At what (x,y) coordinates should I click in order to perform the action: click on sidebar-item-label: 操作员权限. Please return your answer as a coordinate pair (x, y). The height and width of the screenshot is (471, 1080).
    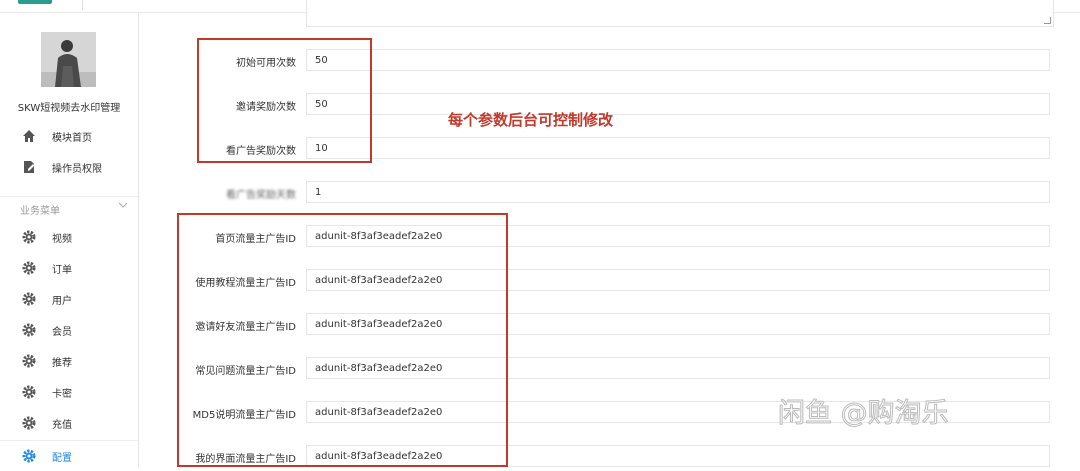
    Looking at the image, I should click on (77, 169).